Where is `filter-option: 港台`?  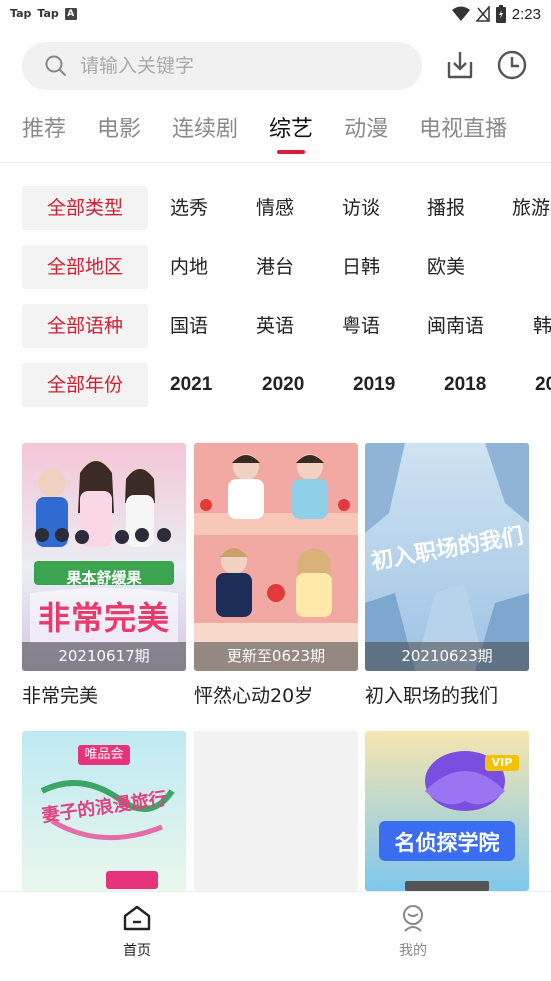
filter-option: 港台 is located at coordinates (275, 267).